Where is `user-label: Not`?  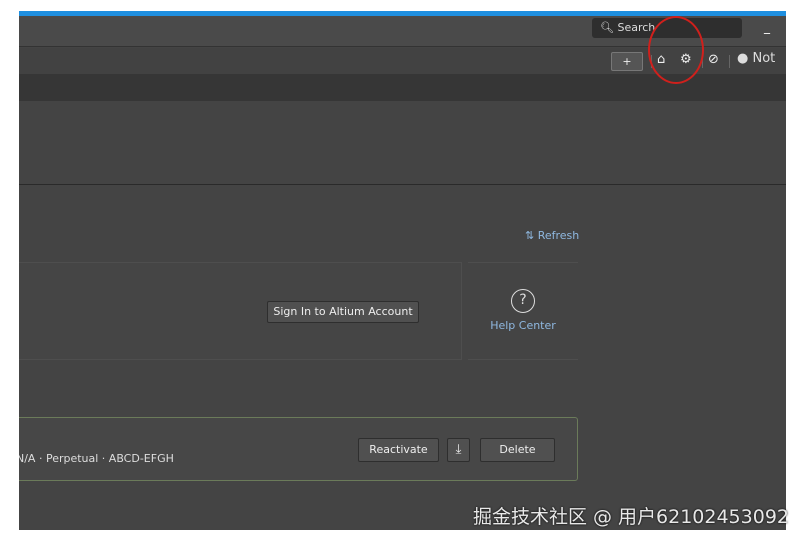
user-label: Not is located at coordinates (764, 58).